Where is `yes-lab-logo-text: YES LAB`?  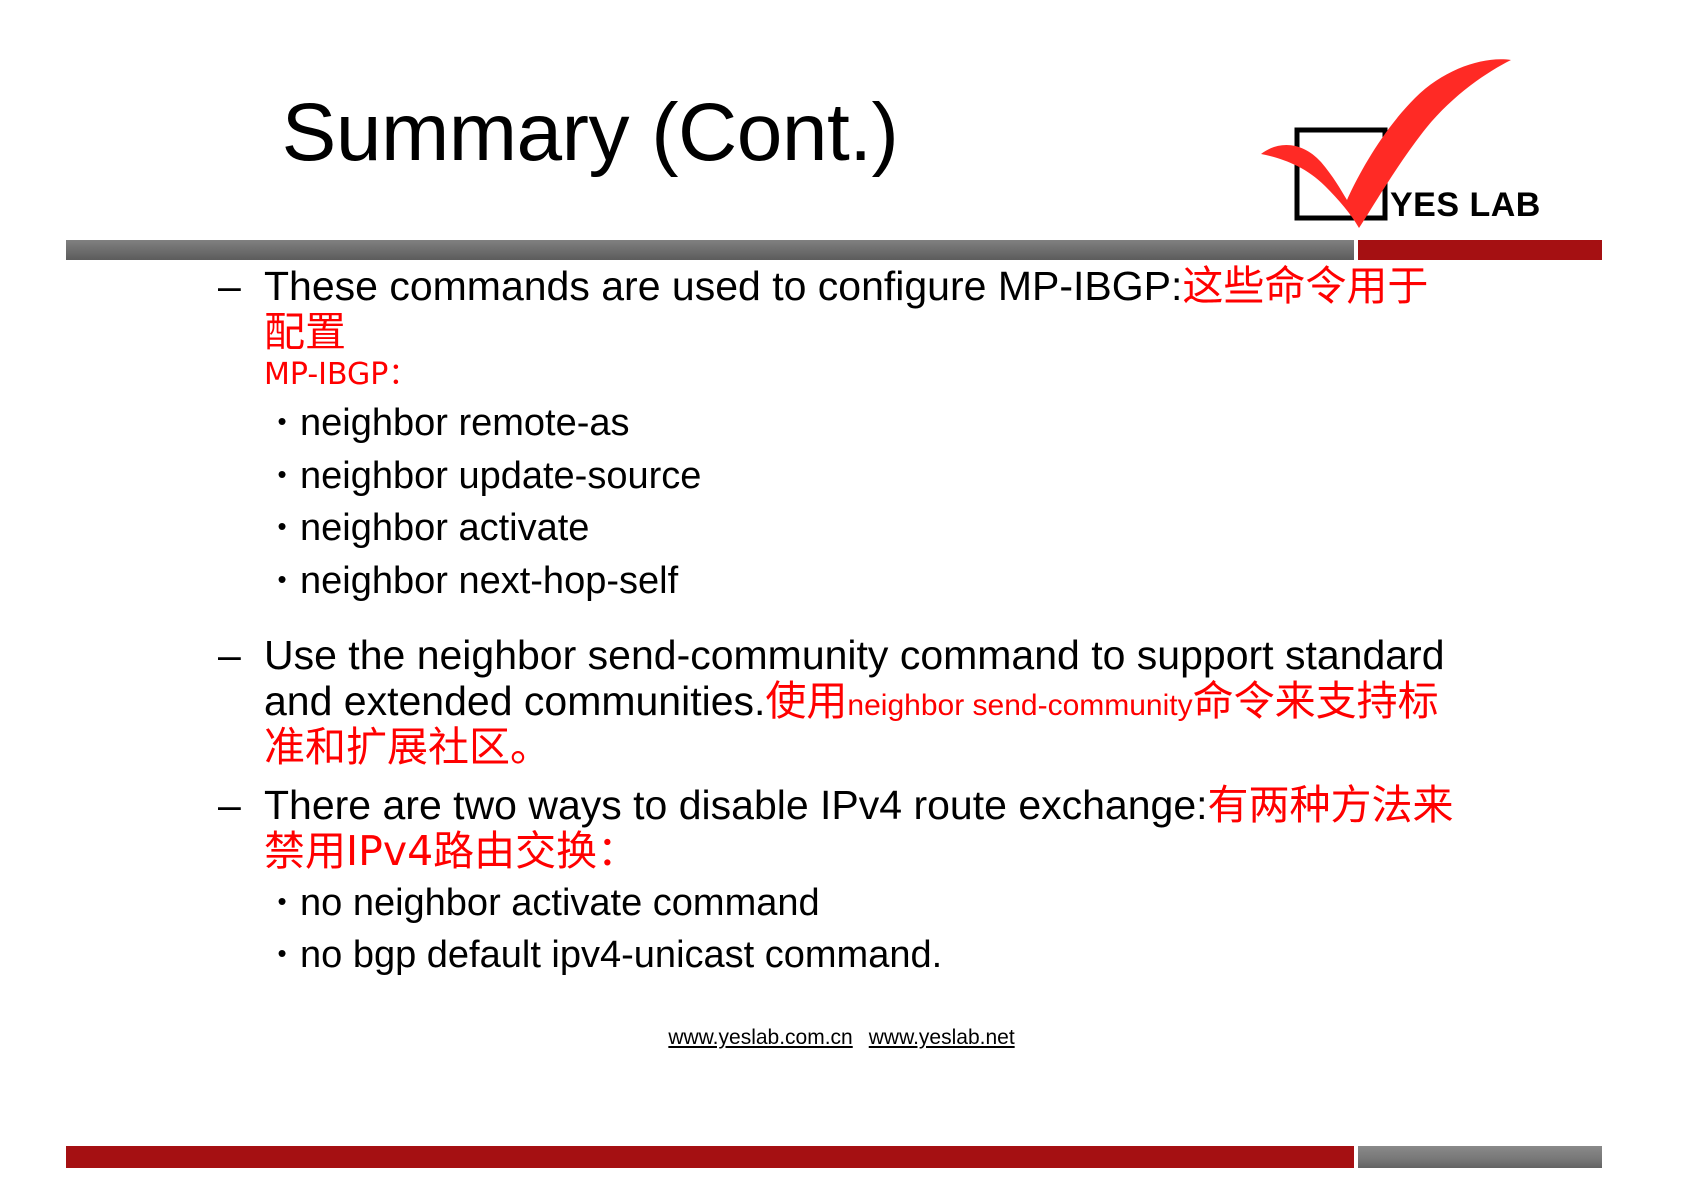
yes-lab-logo-text: YES LAB is located at coordinates (1465, 205).